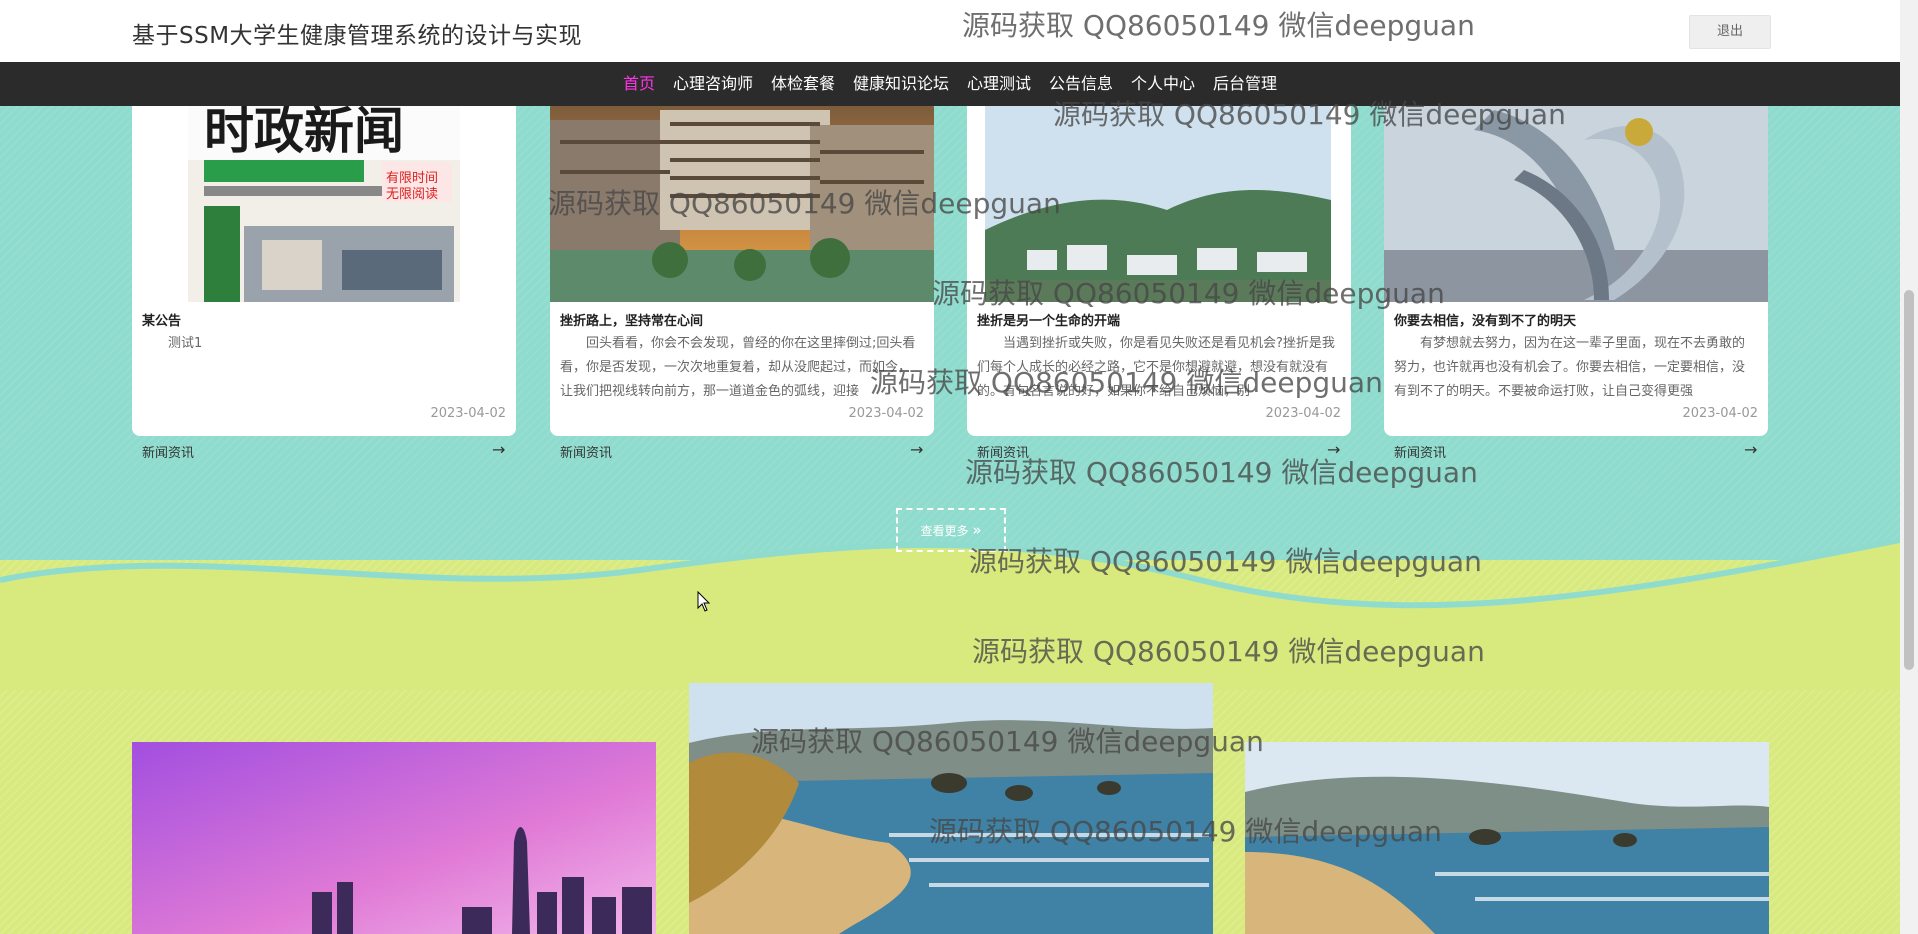 Image resolution: width=1918 pixels, height=934 pixels. What do you see at coordinates (713, 84) in the screenshot?
I see `nav-item-counselor: 心理咨询师` at bounding box center [713, 84].